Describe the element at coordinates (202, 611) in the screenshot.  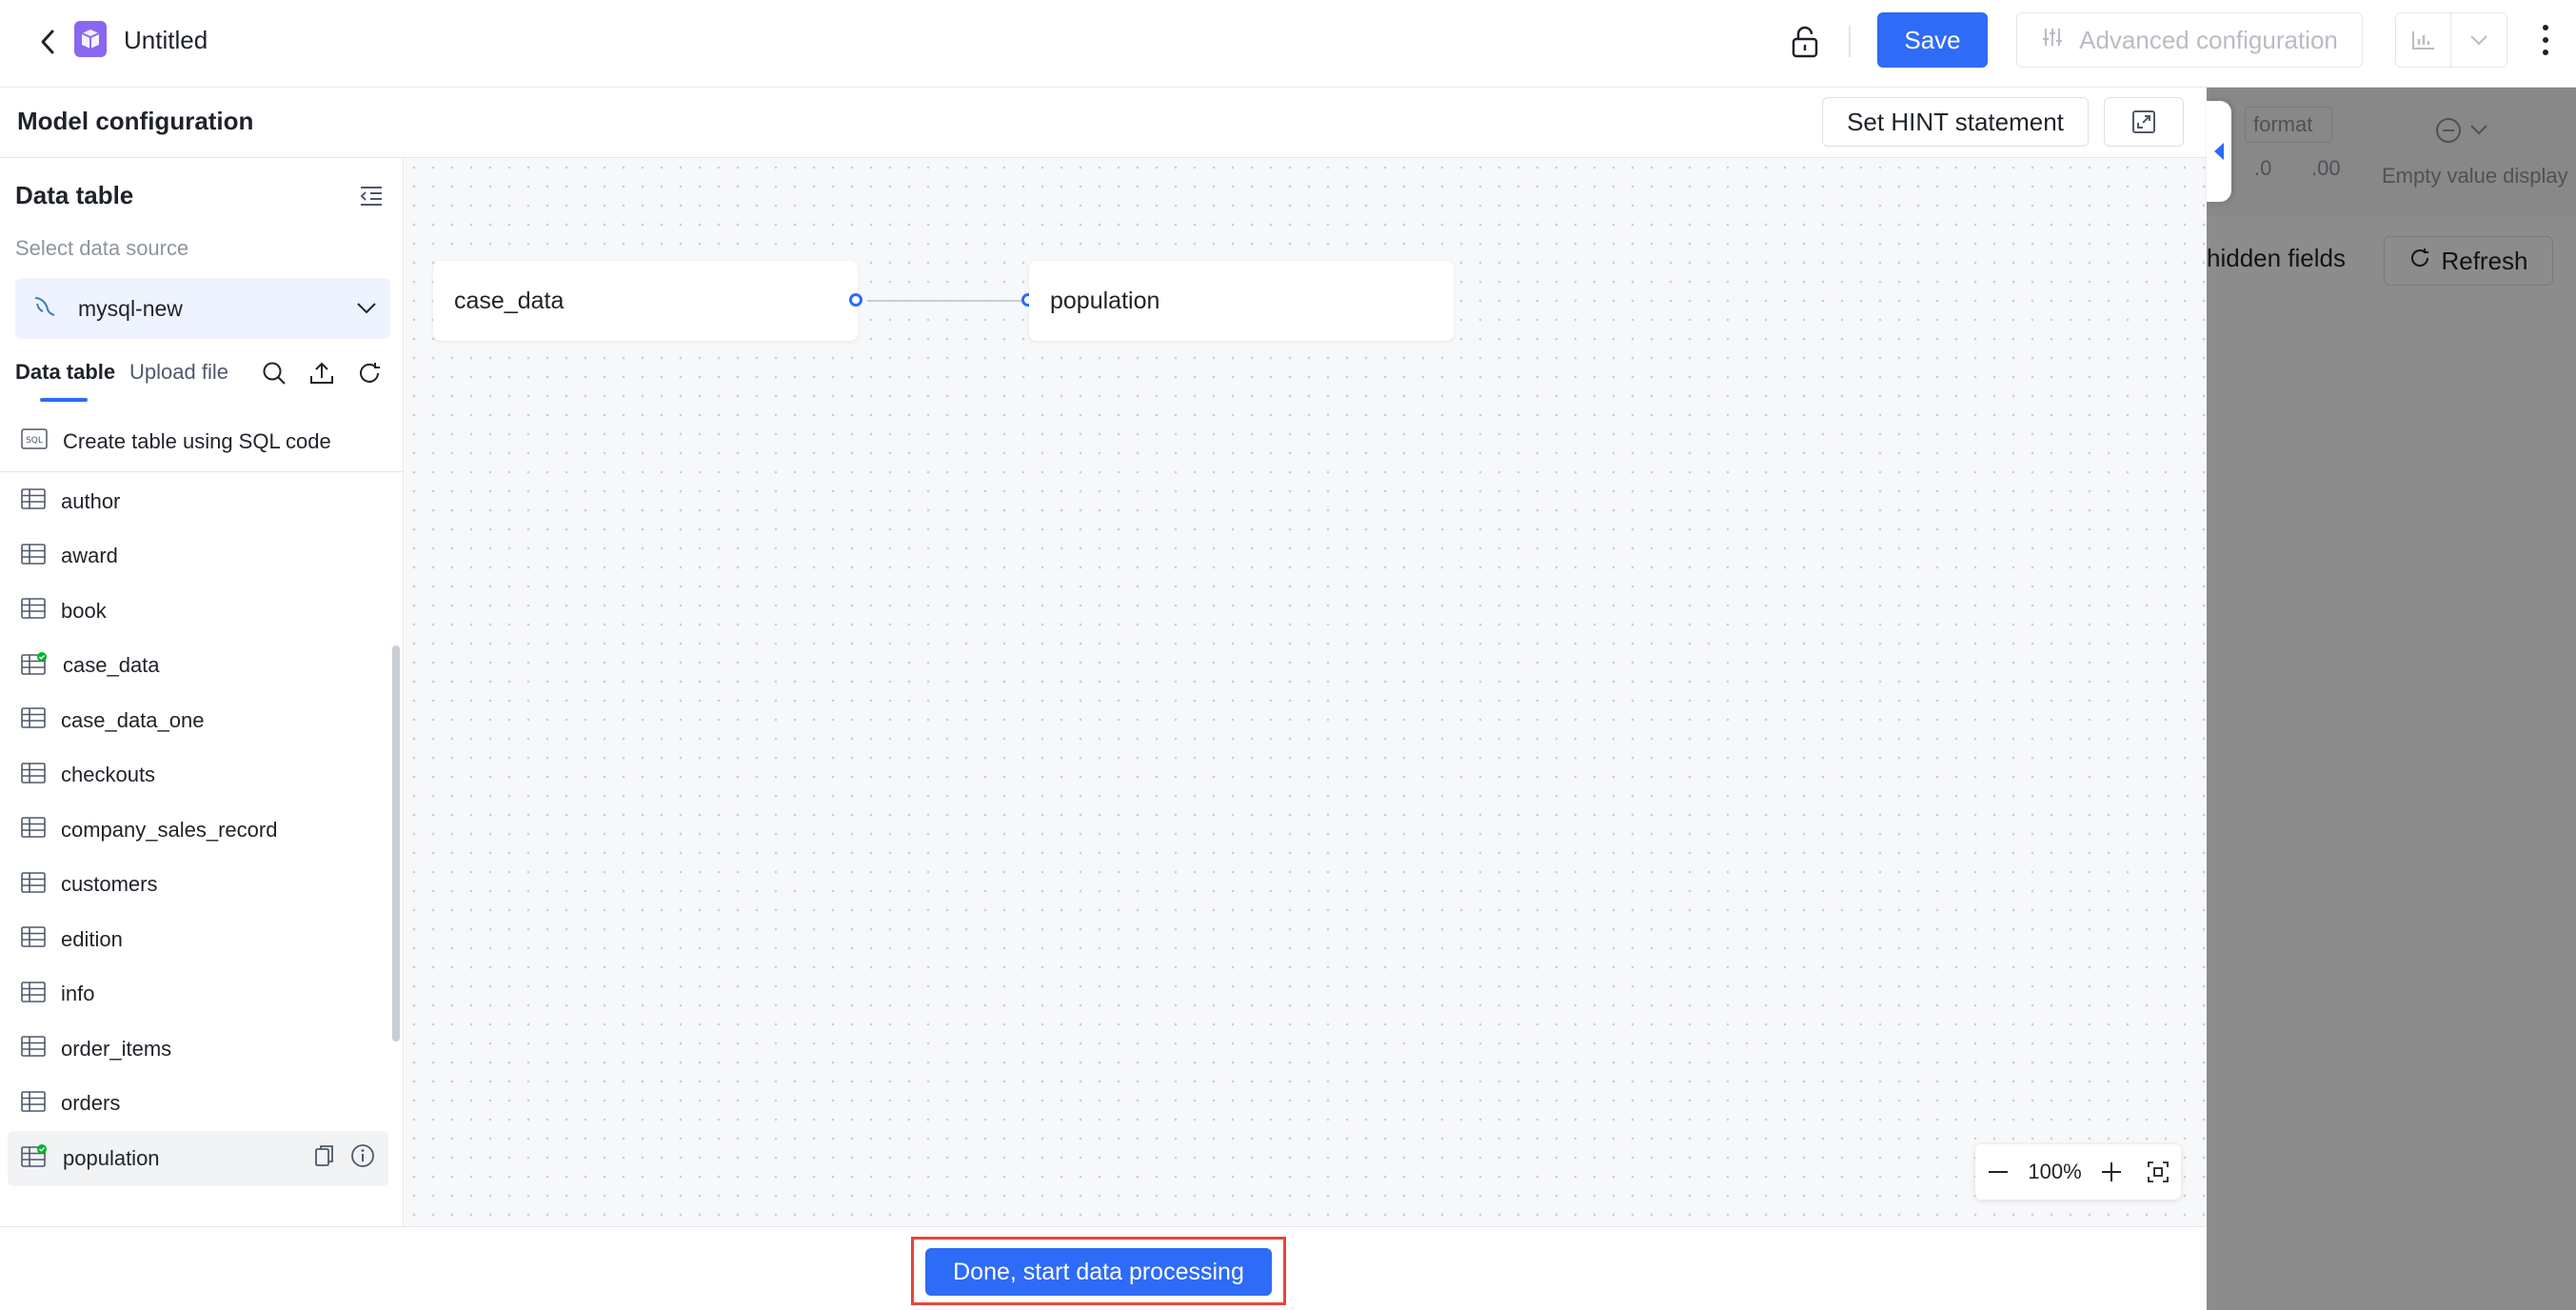
I see `list-item: book` at that location.